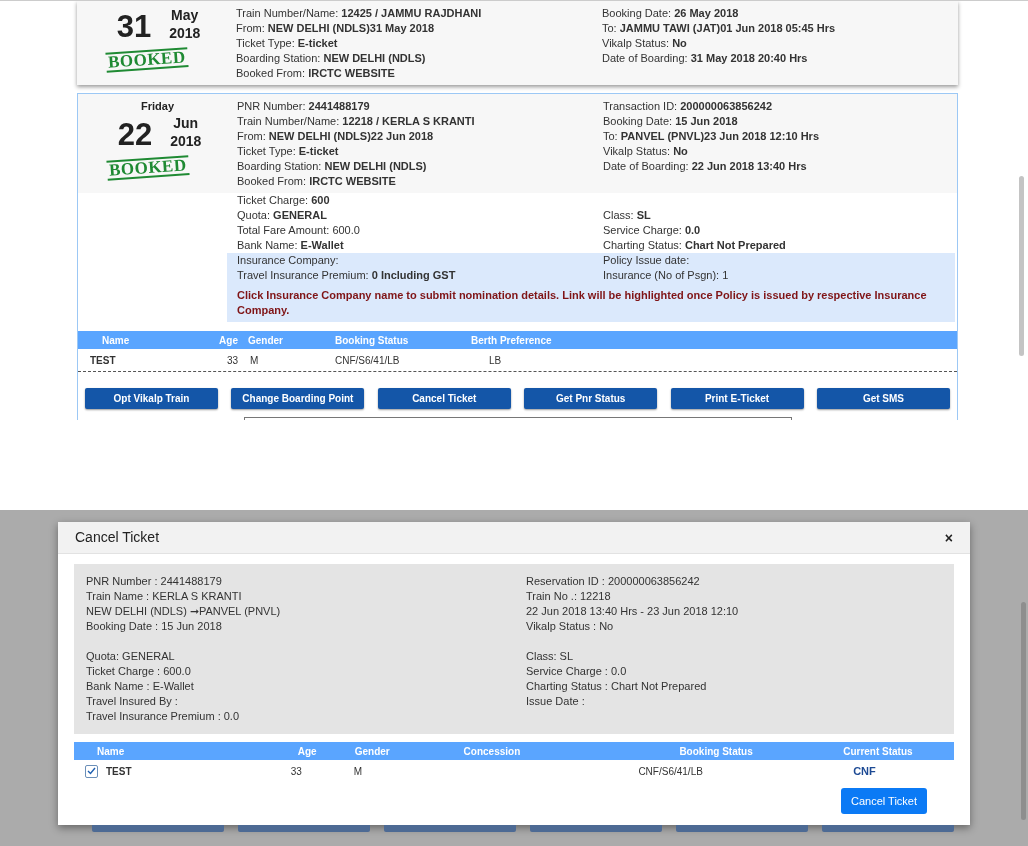  What do you see at coordinates (627, 215) in the screenshot?
I see `detail-text: Class: SL` at bounding box center [627, 215].